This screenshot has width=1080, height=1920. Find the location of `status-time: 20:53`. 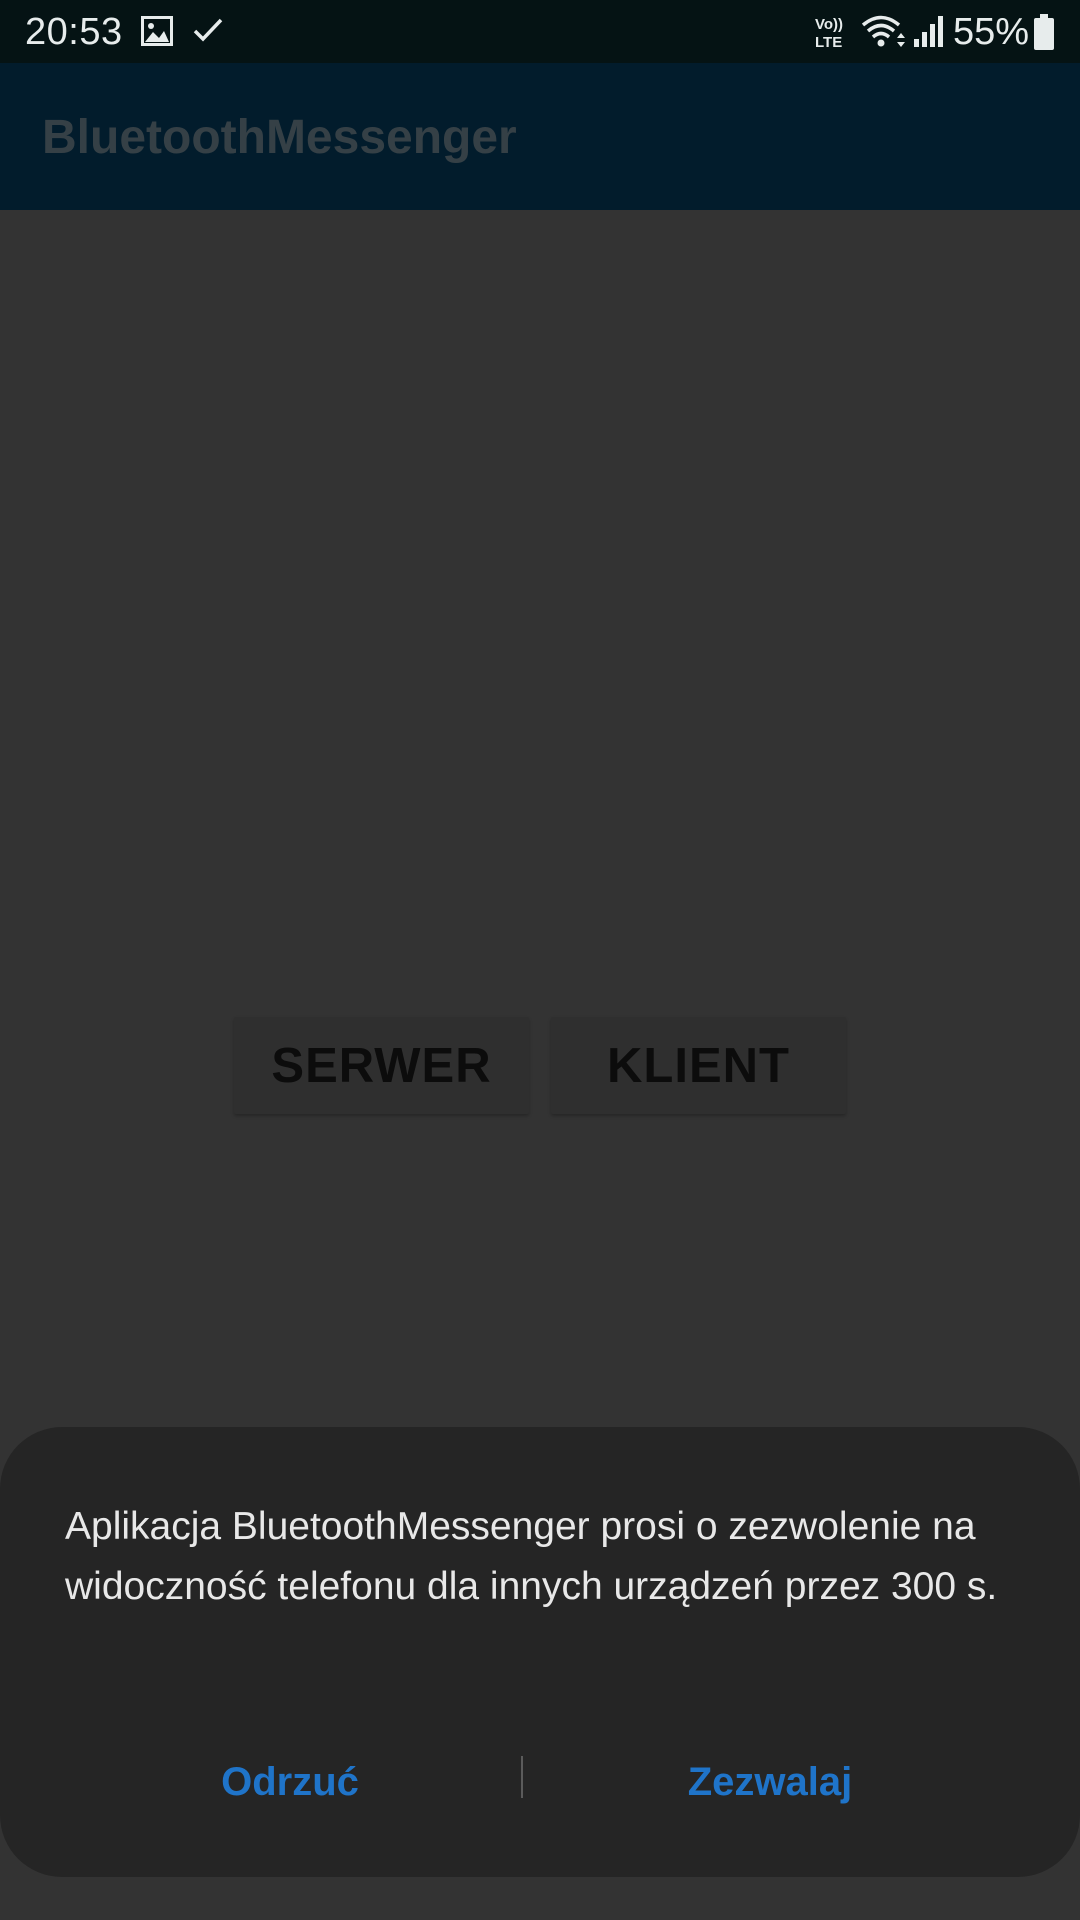

status-time: 20:53 is located at coordinates (74, 32).